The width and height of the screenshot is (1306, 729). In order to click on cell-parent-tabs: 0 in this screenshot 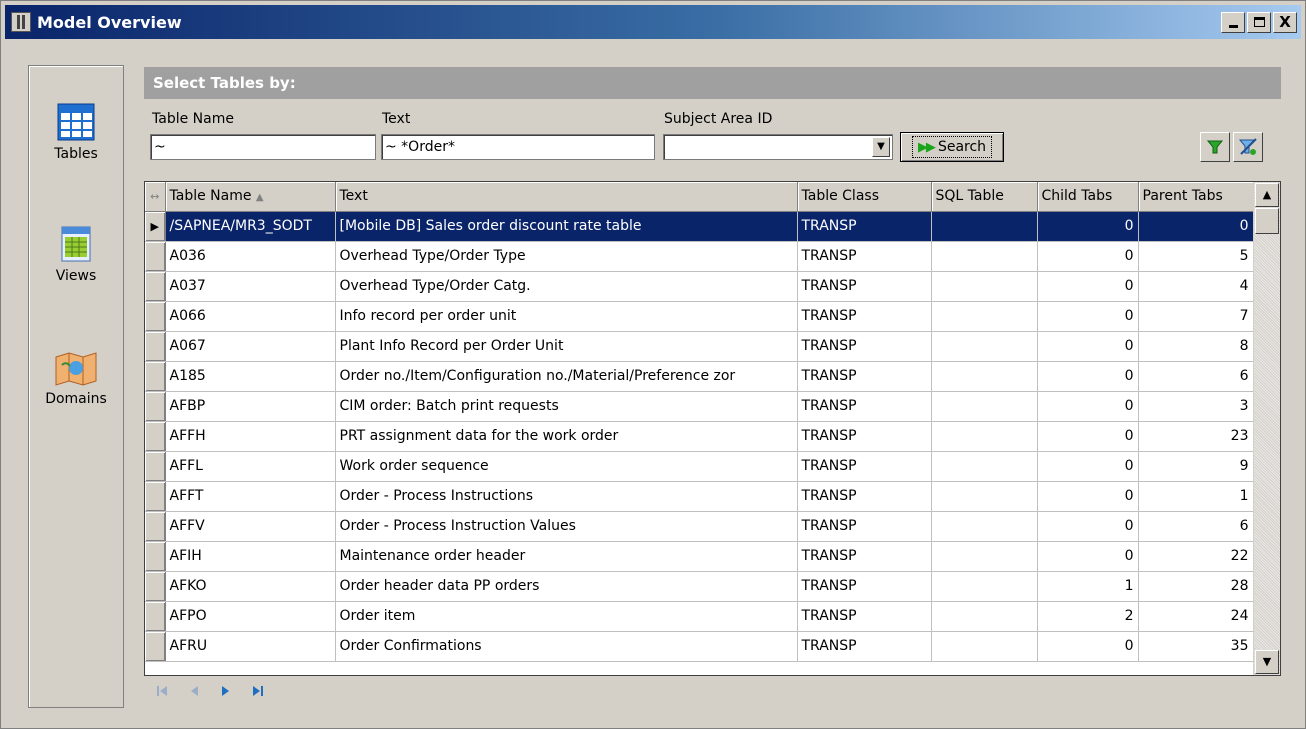, I will do `click(1196, 226)`.